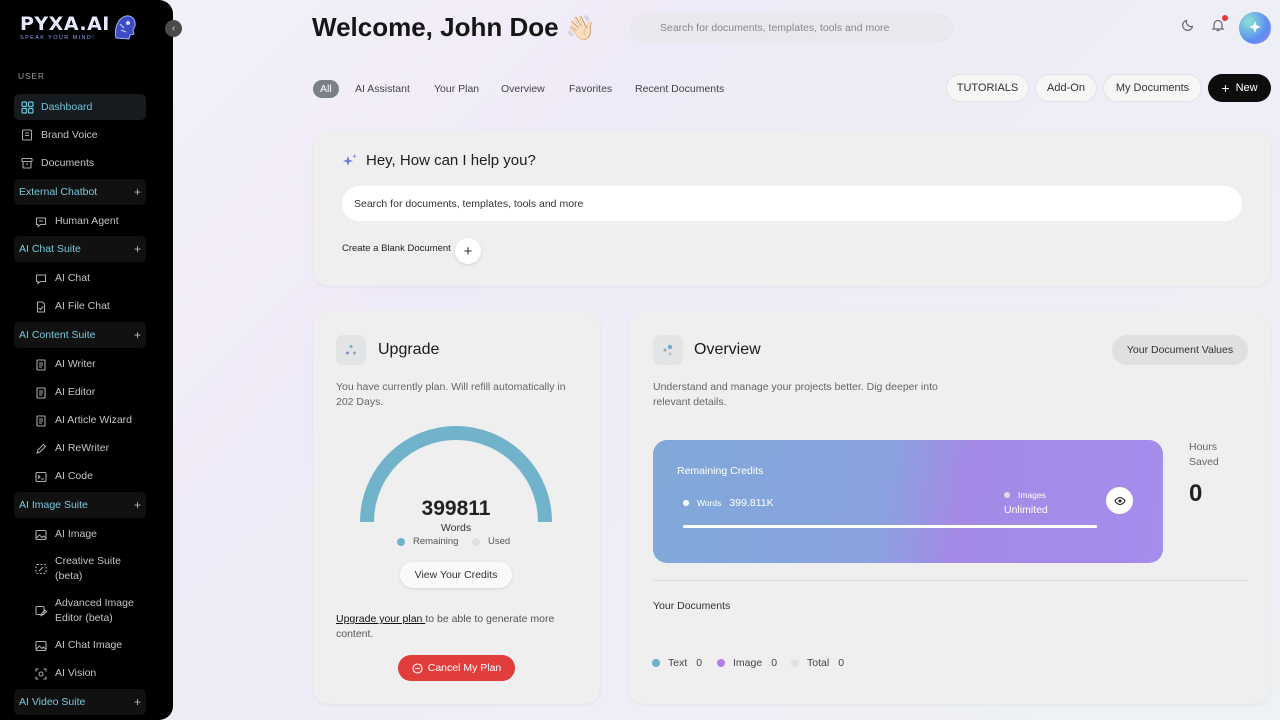  Describe the element at coordinates (80, 505) in the screenshot. I see `sidebar-group-ai-image-suite: AI Image Suite +` at that location.